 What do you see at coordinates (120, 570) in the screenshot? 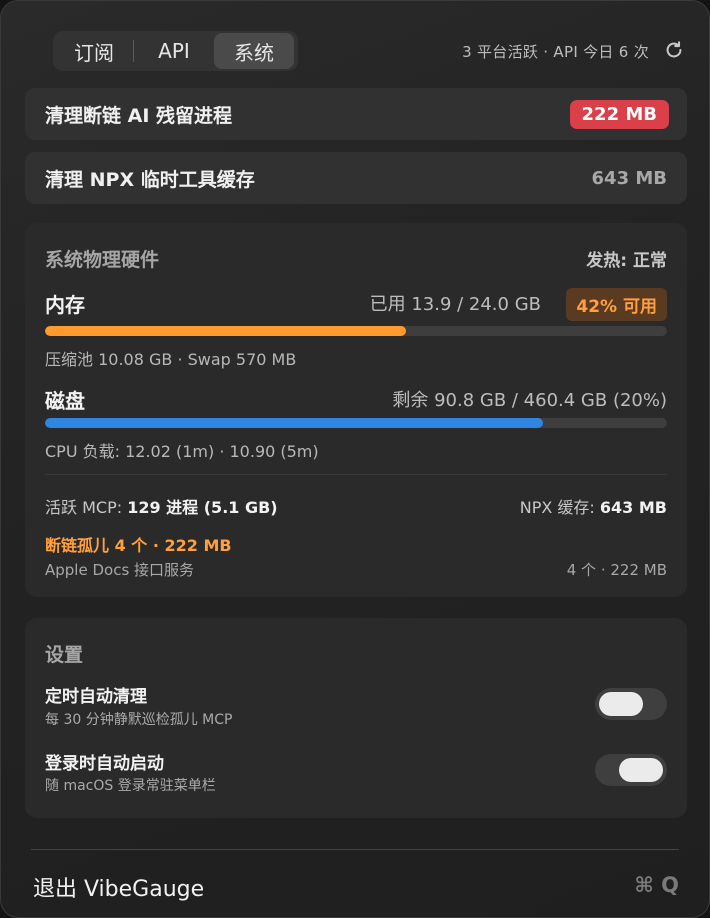
I see `orphan-service-name: Apple Docs 接口服务` at bounding box center [120, 570].